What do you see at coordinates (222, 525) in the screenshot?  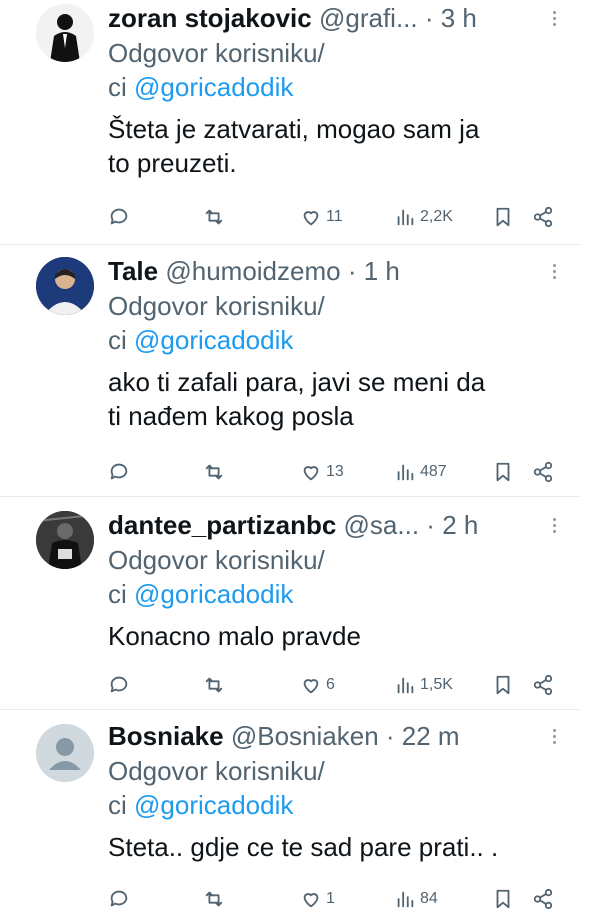 I see `display-name: dantee_partizanbc` at bounding box center [222, 525].